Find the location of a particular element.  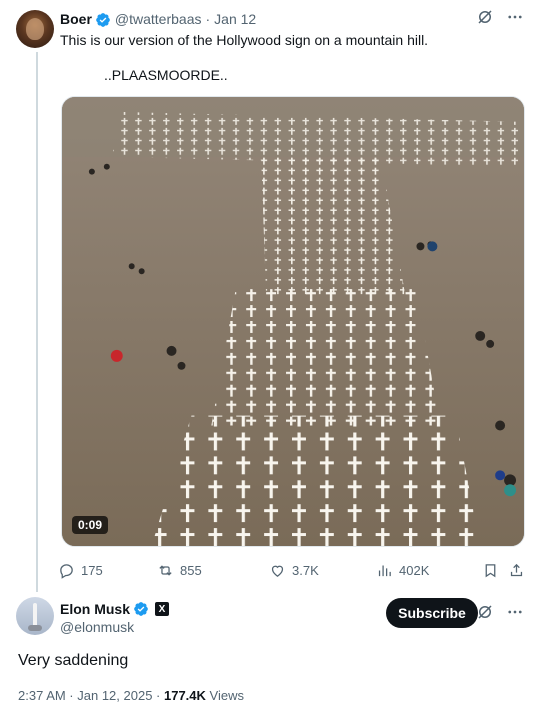

like-button: 3.7K is located at coordinates (294, 570).